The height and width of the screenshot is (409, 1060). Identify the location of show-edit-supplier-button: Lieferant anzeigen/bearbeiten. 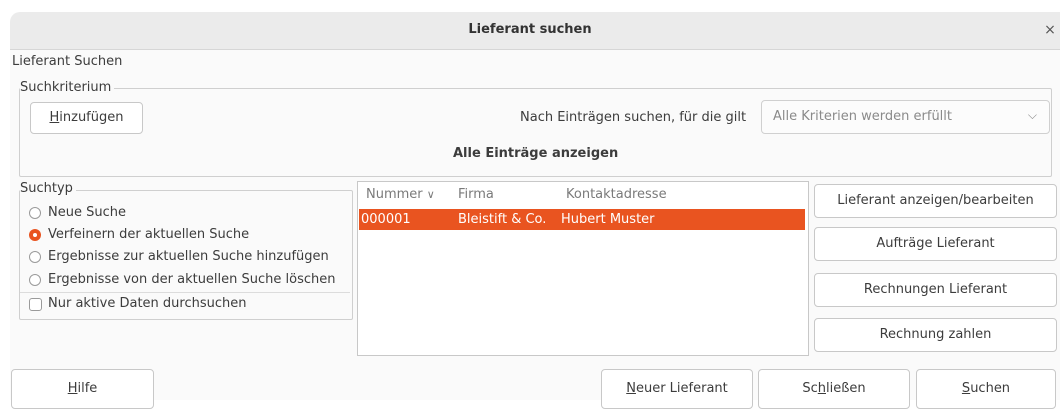
(935, 201).